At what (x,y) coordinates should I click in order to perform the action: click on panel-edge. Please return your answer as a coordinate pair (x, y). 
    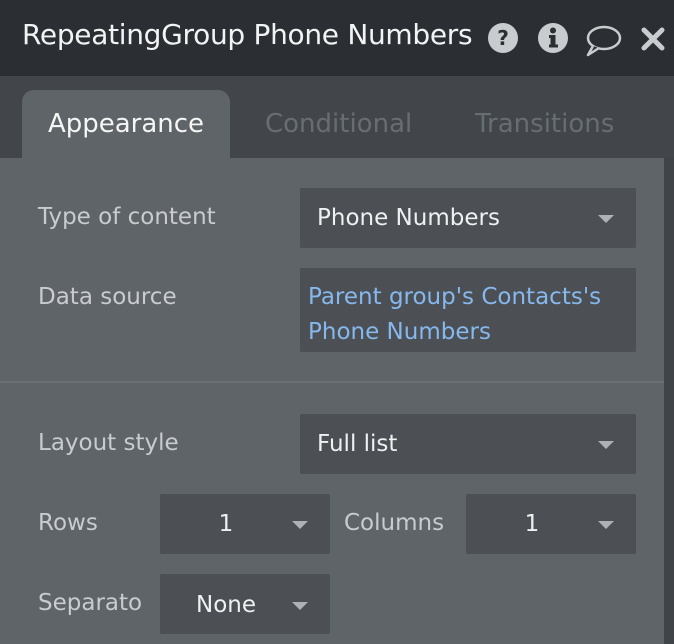
    Looking at the image, I should click on (669, 401).